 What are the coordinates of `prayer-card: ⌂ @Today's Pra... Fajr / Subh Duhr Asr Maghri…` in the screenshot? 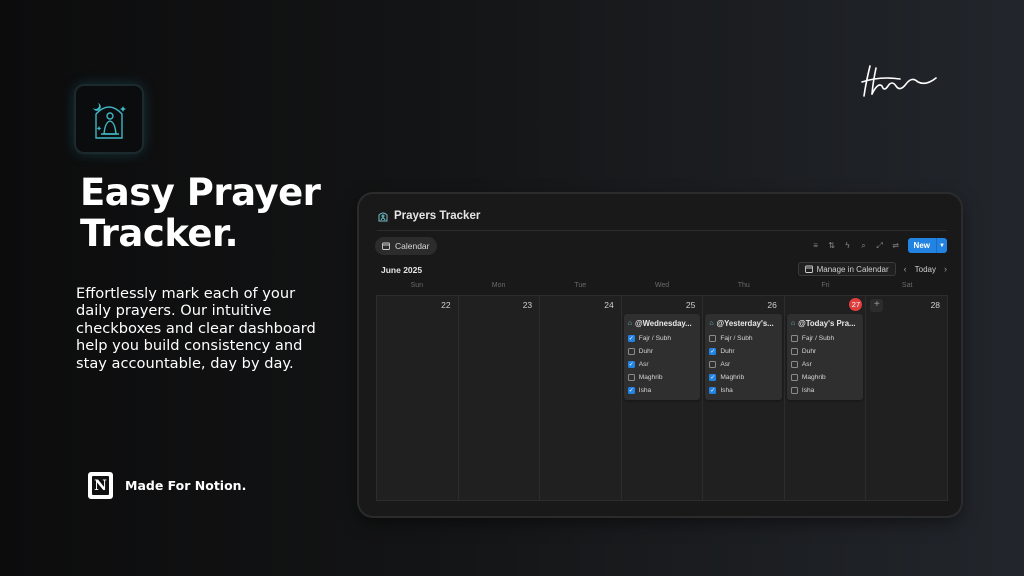 It's located at (825, 357).